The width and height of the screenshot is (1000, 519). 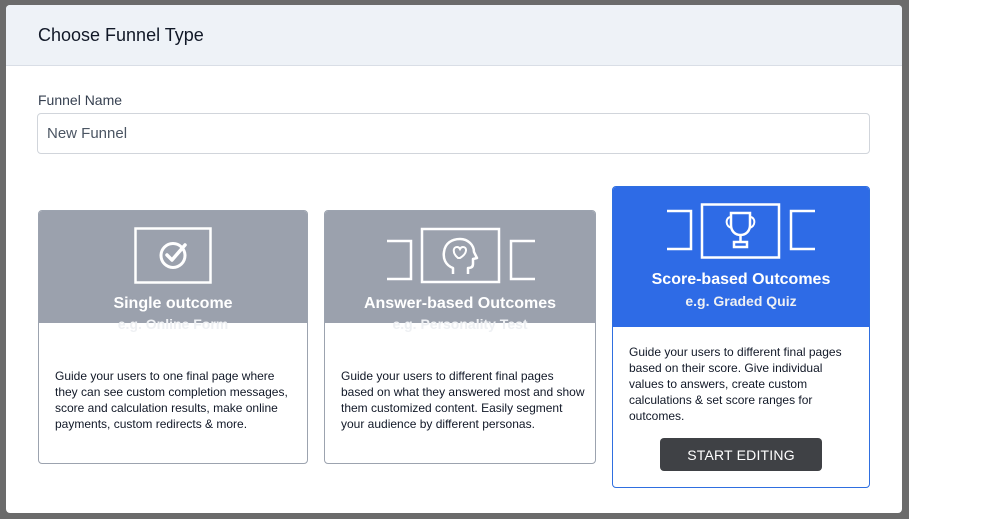 I want to click on card-header: Score-based Outcomes e.g. Graded Quiz, so click(x=741, y=257).